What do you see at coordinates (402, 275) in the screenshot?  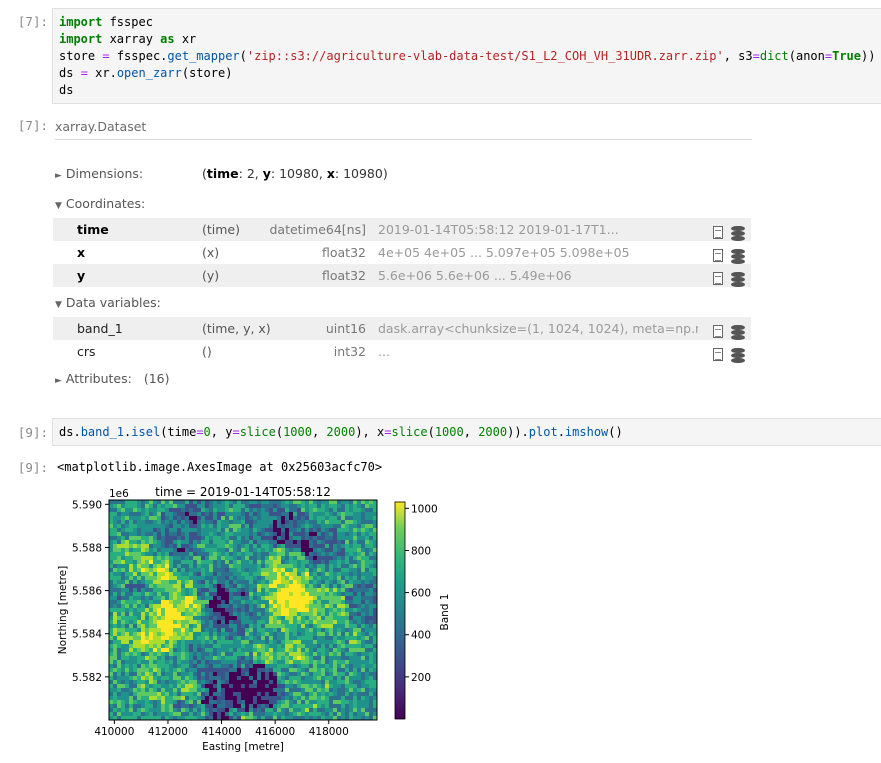 I see `coord-row-y: y (y) float32 5.6e+06 5.6e+06 ... 5.49e+06` at bounding box center [402, 275].